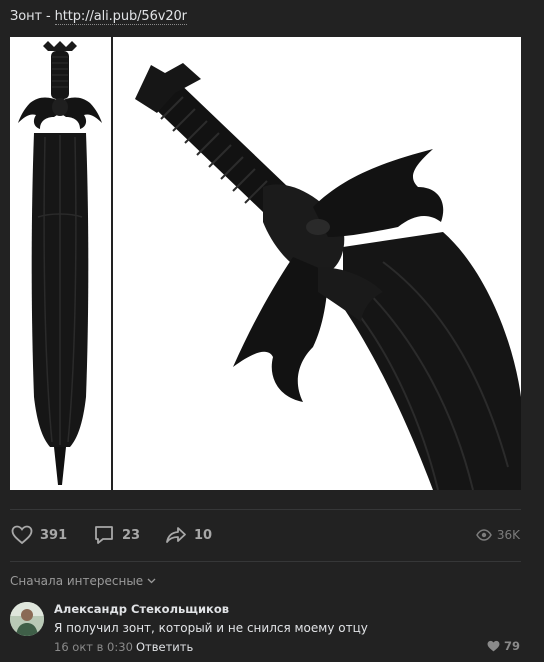  What do you see at coordinates (203, 535) in the screenshot?
I see `share-count: 10` at bounding box center [203, 535].